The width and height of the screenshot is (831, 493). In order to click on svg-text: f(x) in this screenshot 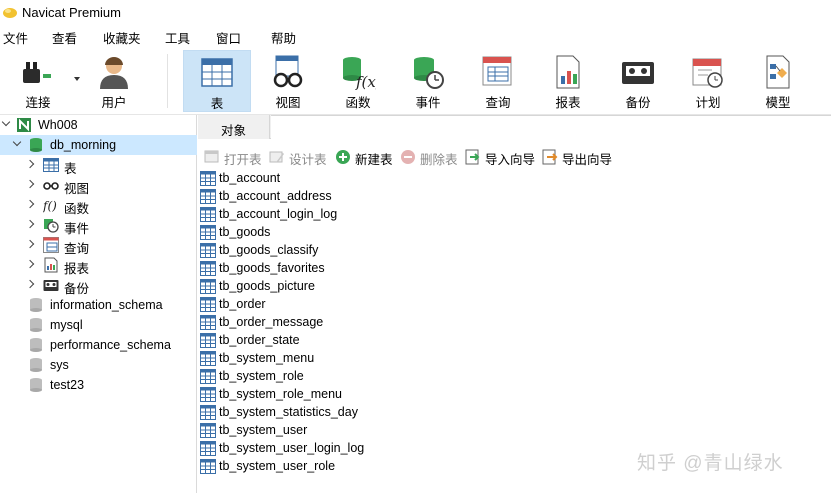, I will do `click(365, 81)`.